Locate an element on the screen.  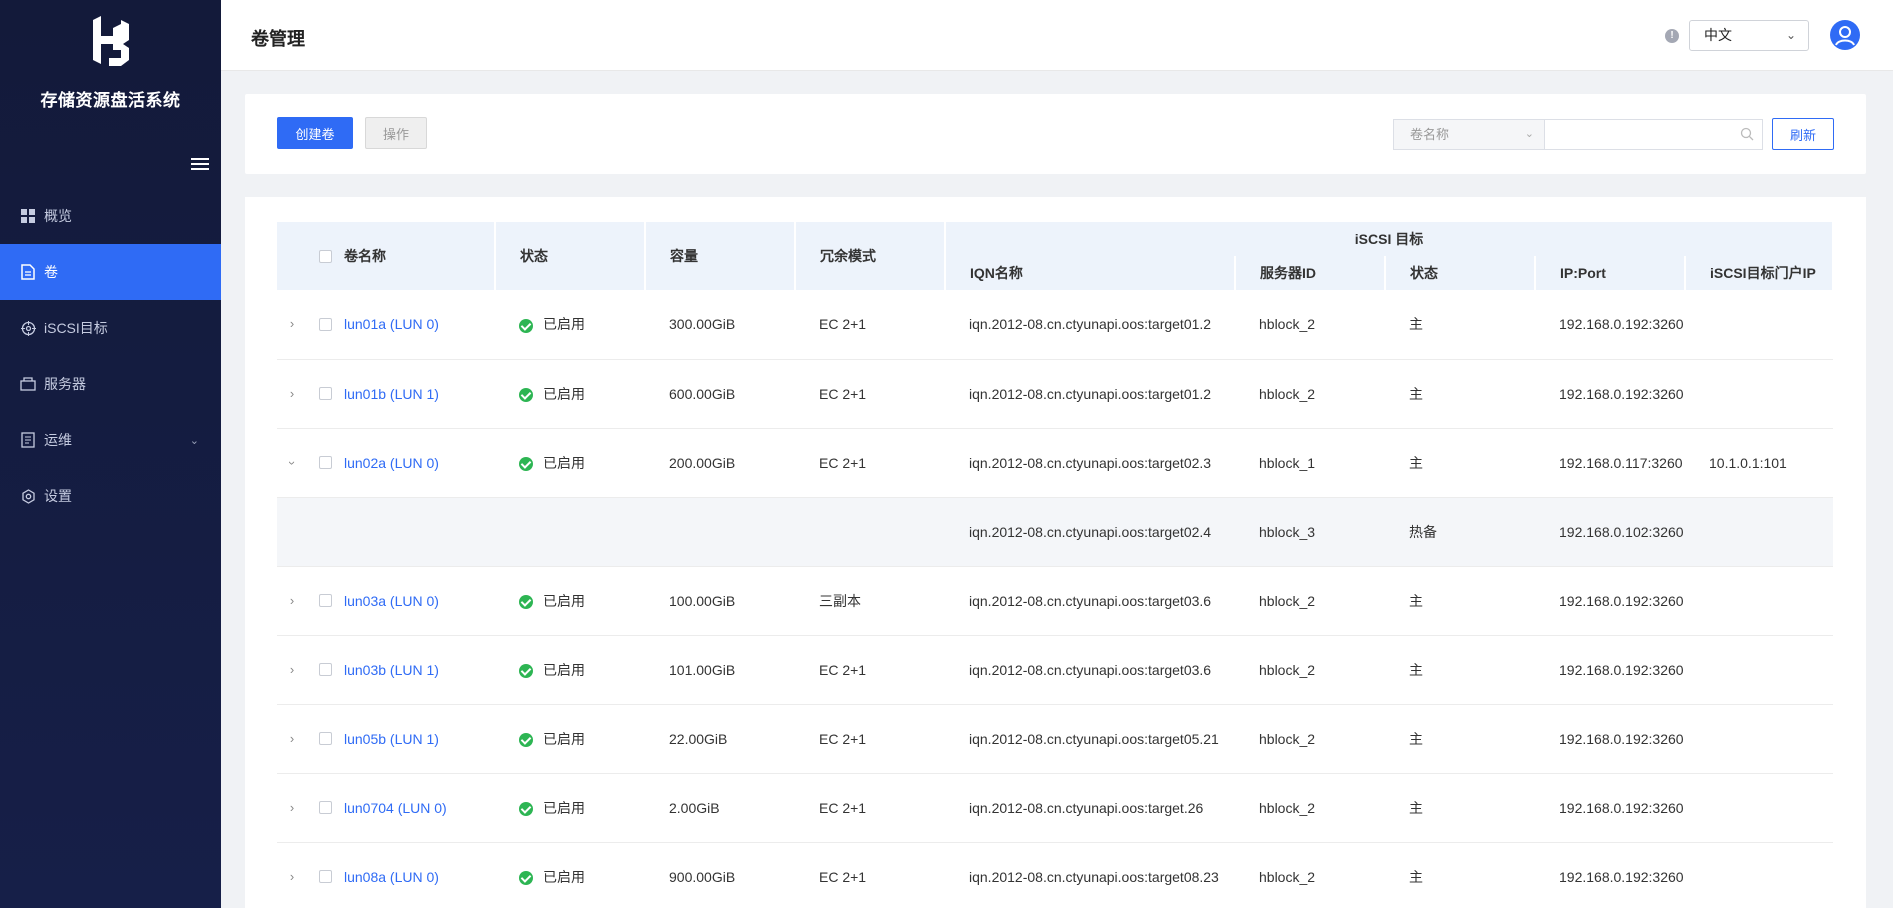
target-status-cell: 热备 is located at coordinates (1460, 532).